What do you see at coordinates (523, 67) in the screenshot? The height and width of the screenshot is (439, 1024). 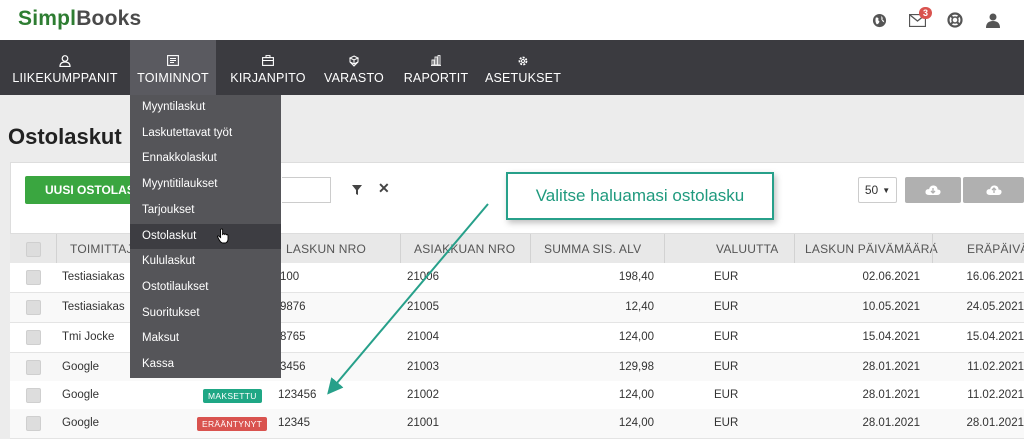 I see `nav-asetukset: ASETUKSET` at bounding box center [523, 67].